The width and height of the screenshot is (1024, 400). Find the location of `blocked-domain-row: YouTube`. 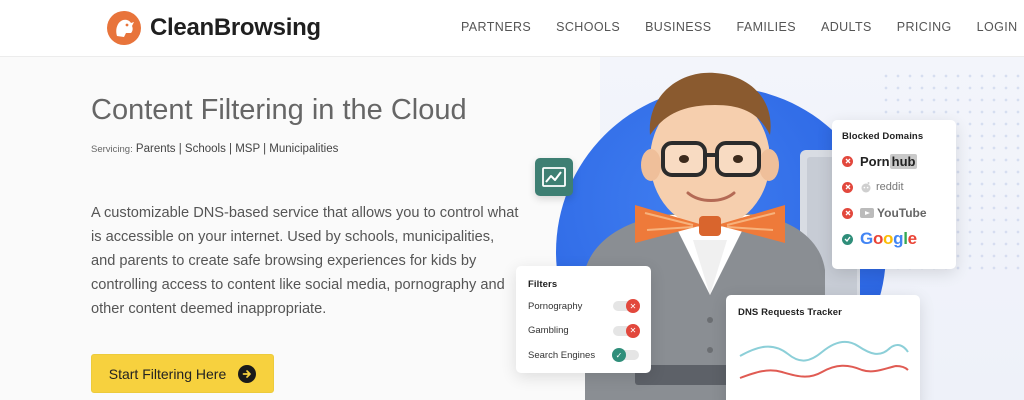

blocked-domain-row: YouTube is located at coordinates (894, 213).